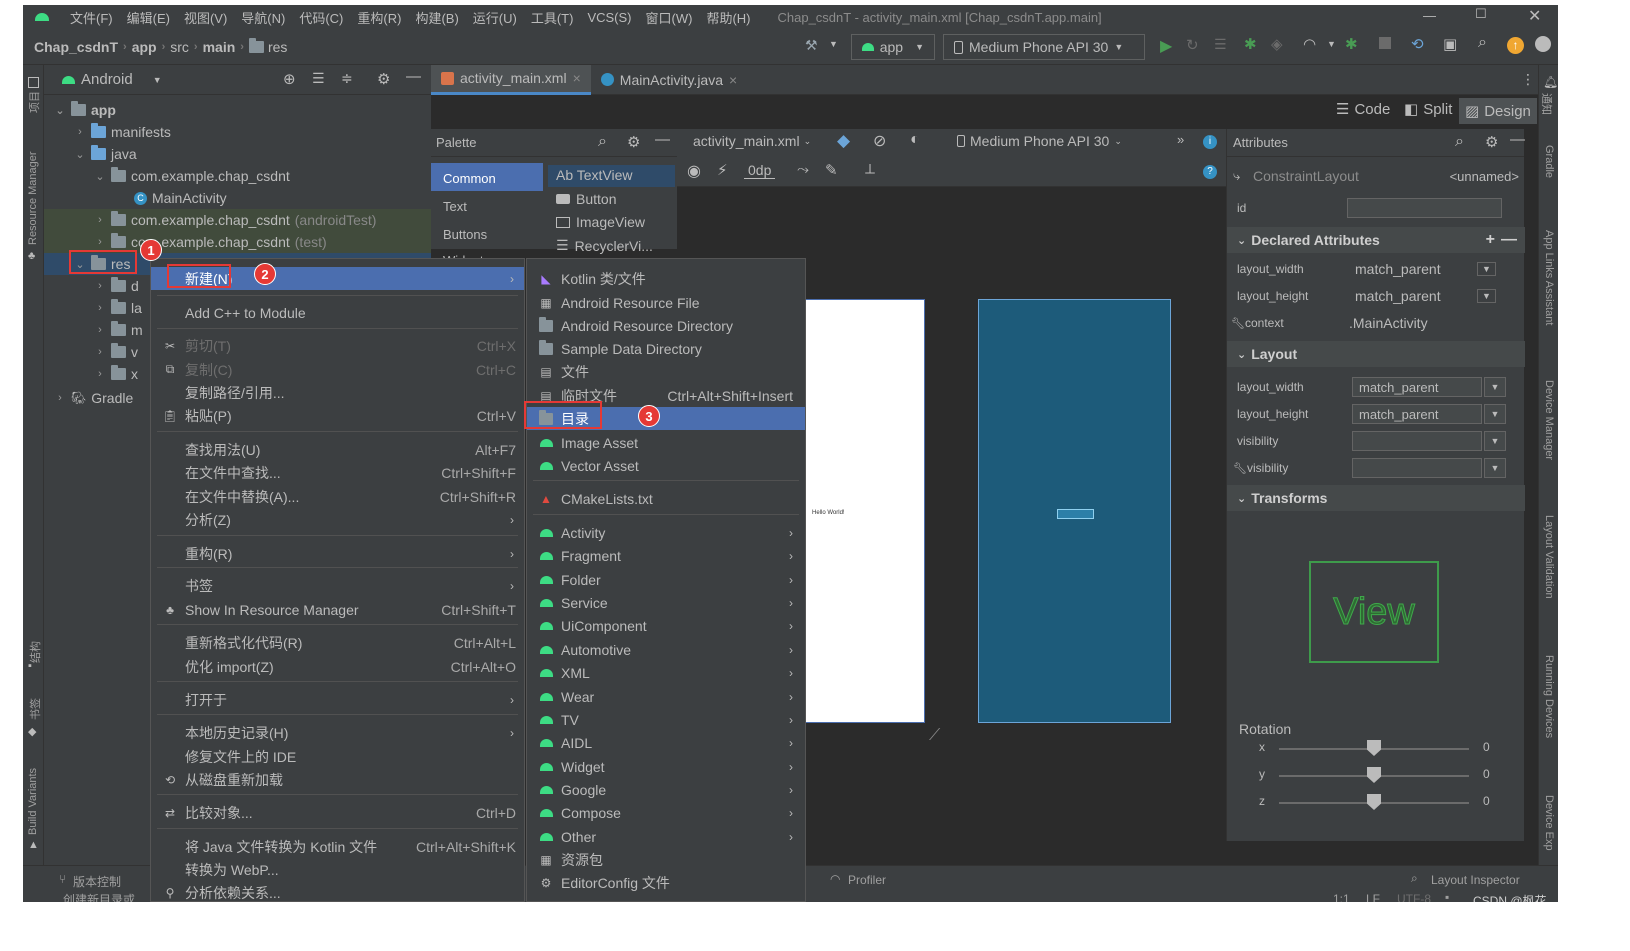 The image size is (1630, 951). I want to click on menu-item-cut: ✂ 剪切(T) Ctrl+X, so click(337, 345).